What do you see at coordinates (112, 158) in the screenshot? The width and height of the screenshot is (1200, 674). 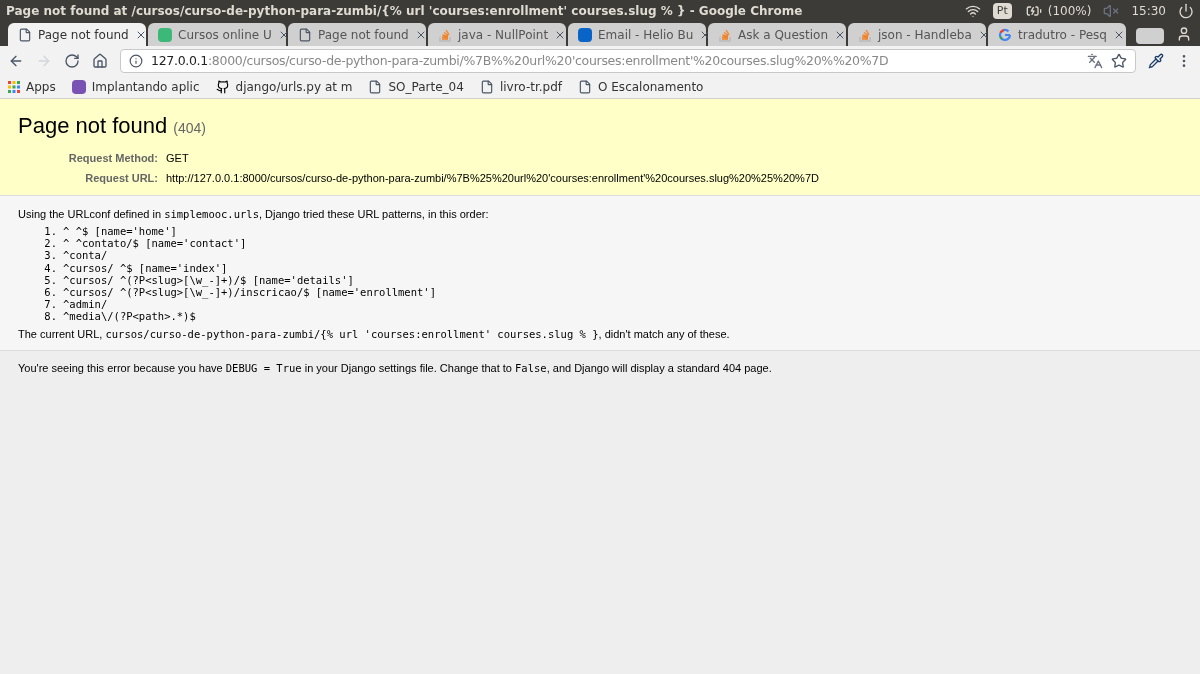 I see `field-label: Request Method:` at bounding box center [112, 158].